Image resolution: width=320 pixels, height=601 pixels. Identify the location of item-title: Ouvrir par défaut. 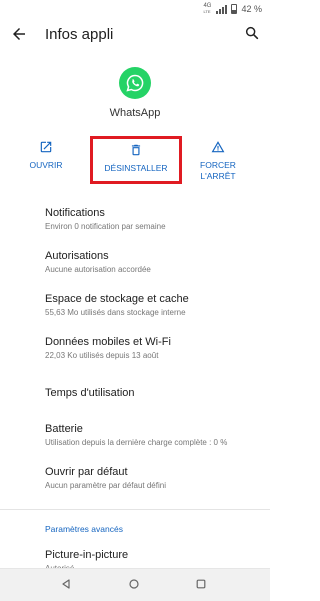
(86, 472).